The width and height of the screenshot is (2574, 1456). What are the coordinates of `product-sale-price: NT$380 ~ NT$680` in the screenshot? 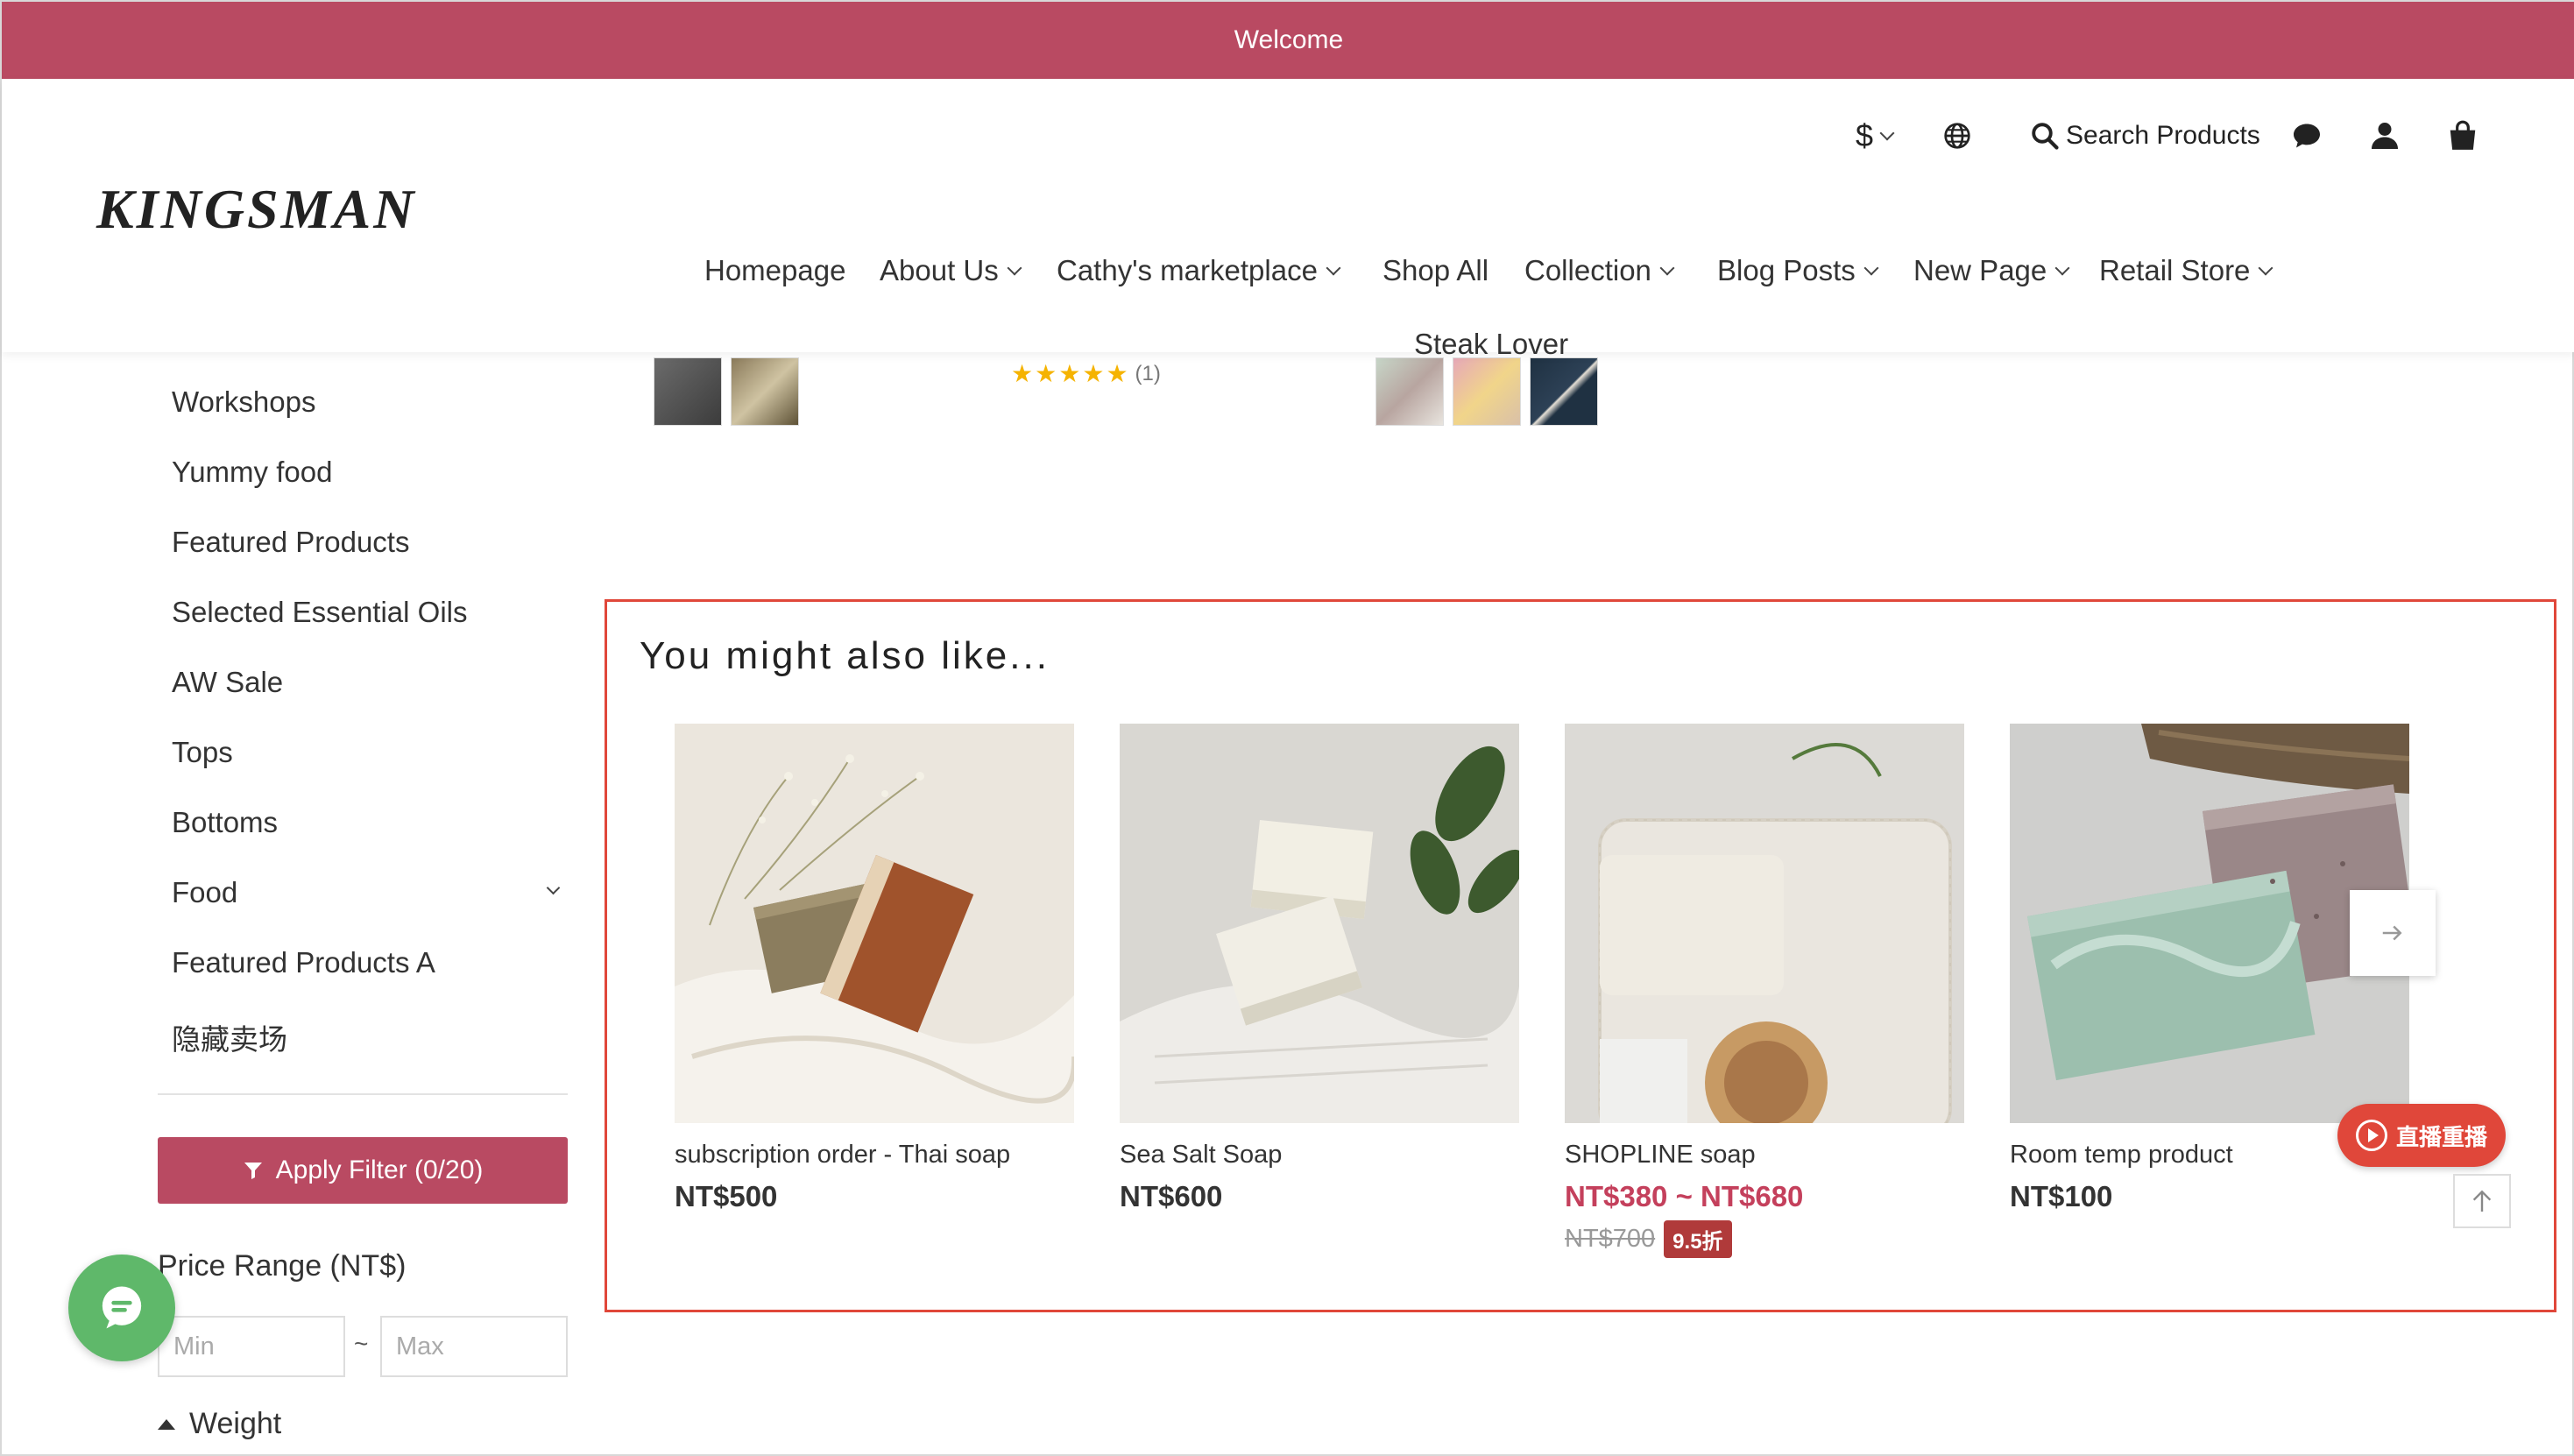 It's located at (1684, 1196).